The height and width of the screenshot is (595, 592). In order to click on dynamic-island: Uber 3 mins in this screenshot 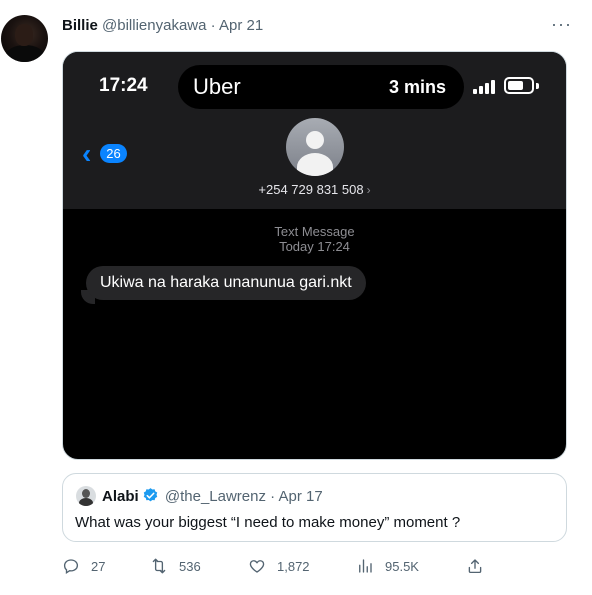, I will do `click(321, 87)`.